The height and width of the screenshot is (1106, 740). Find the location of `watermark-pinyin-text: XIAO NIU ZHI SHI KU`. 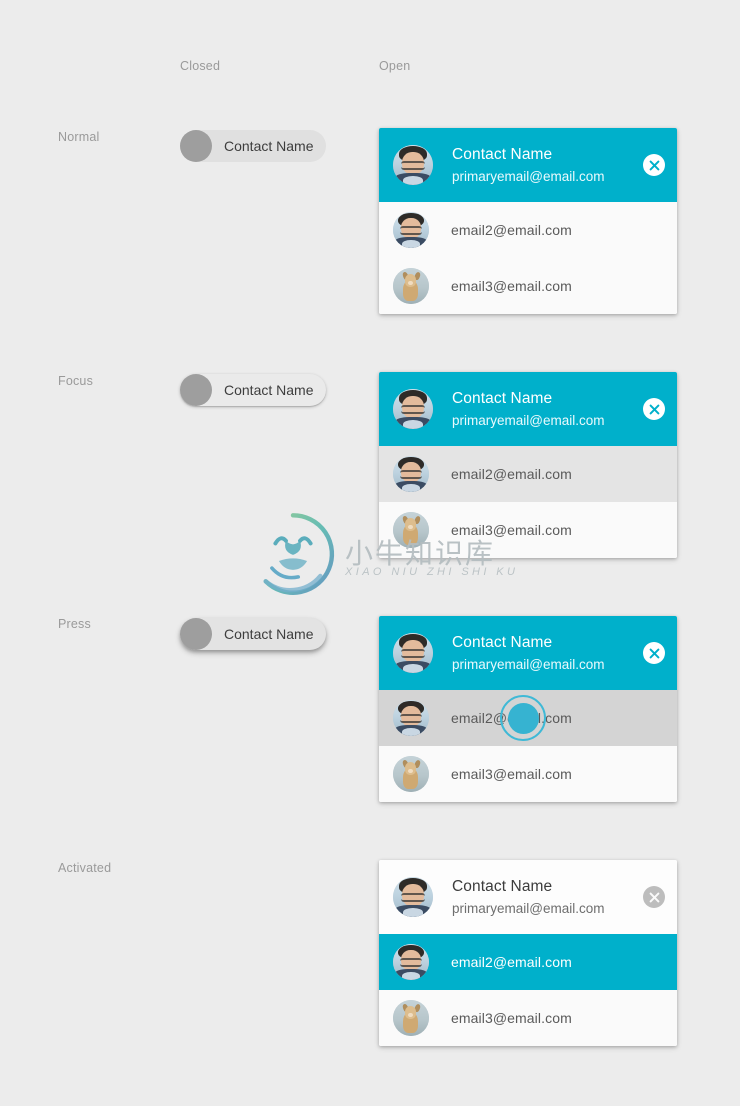

watermark-pinyin-text: XIAO NIU ZHI SHI KU is located at coordinates (432, 572).